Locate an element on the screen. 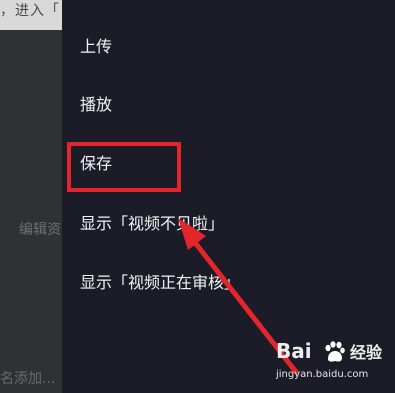 The image size is (395, 393). watermark: Bai 经验 jingyan.baidu.com is located at coordinates (333, 360).